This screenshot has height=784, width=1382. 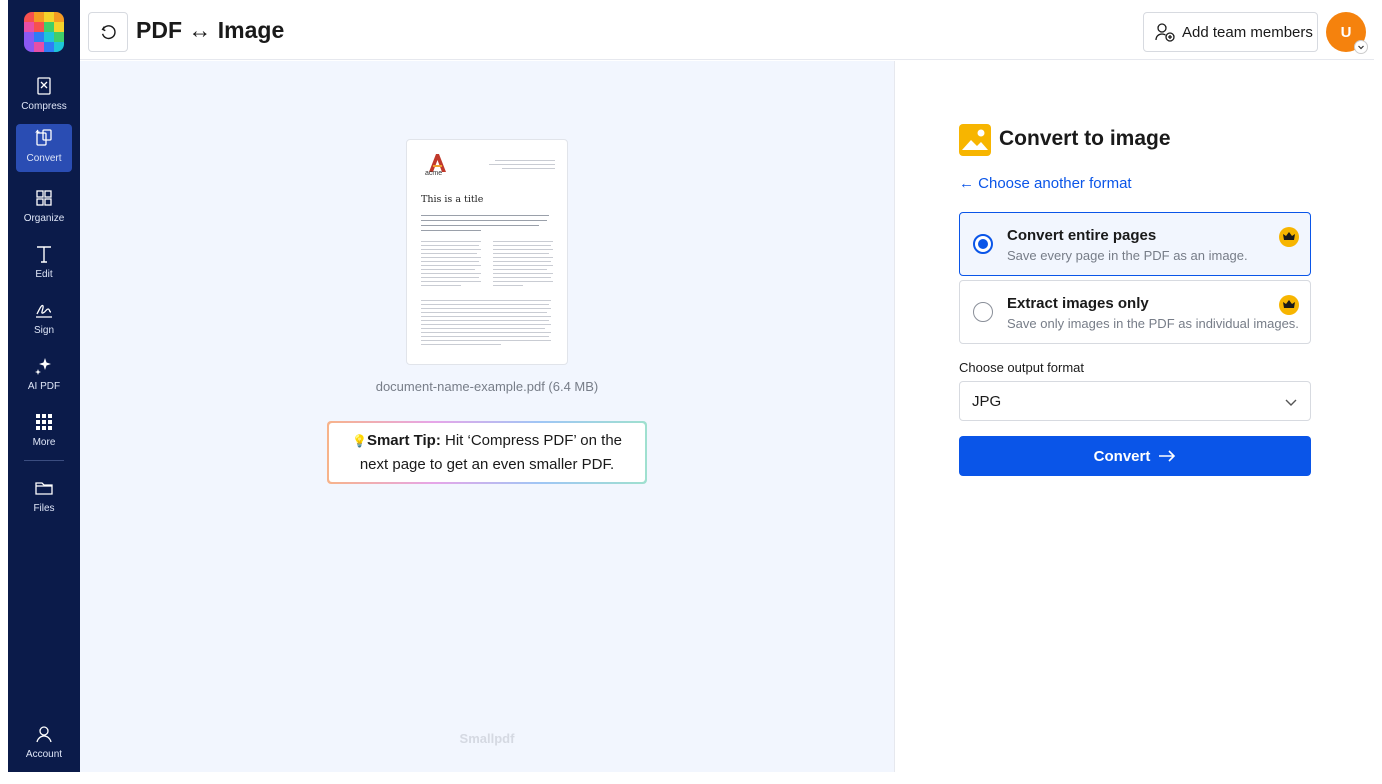 What do you see at coordinates (210, 30) in the screenshot?
I see `page-title: PDF ↔ Image` at bounding box center [210, 30].